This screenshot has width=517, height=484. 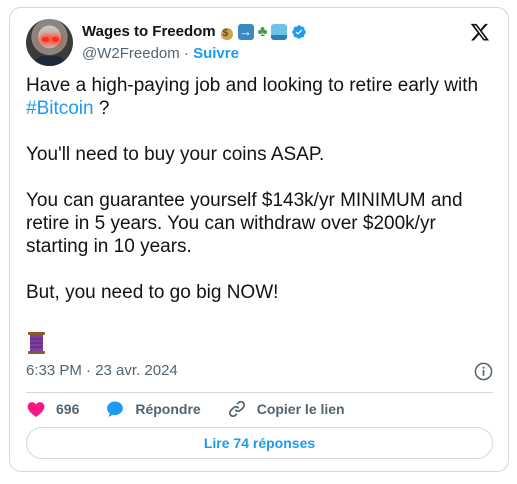 I want to click on avatar, so click(x=49, y=42).